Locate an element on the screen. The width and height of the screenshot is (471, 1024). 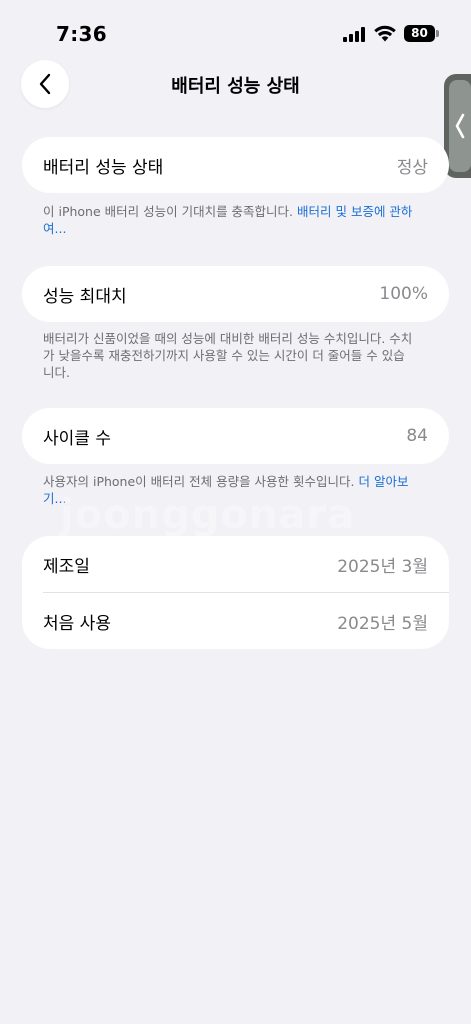
battery-health-footnote-text: 이 iPhone 배터리 성능이 기대치를 충족합니다. is located at coordinates (170, 211).